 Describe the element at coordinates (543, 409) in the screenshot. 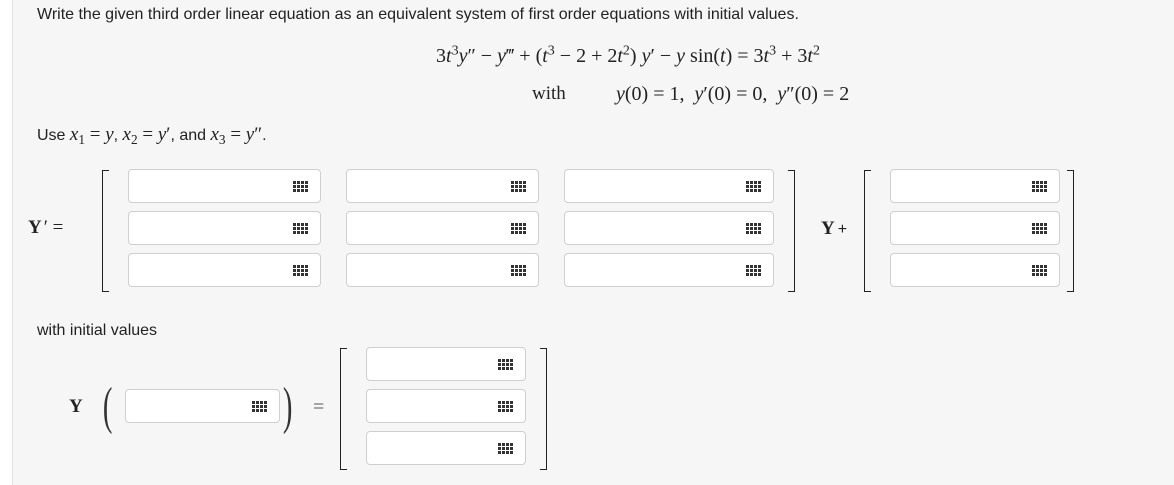

I see `initial-vector-right-bracket` at that location.